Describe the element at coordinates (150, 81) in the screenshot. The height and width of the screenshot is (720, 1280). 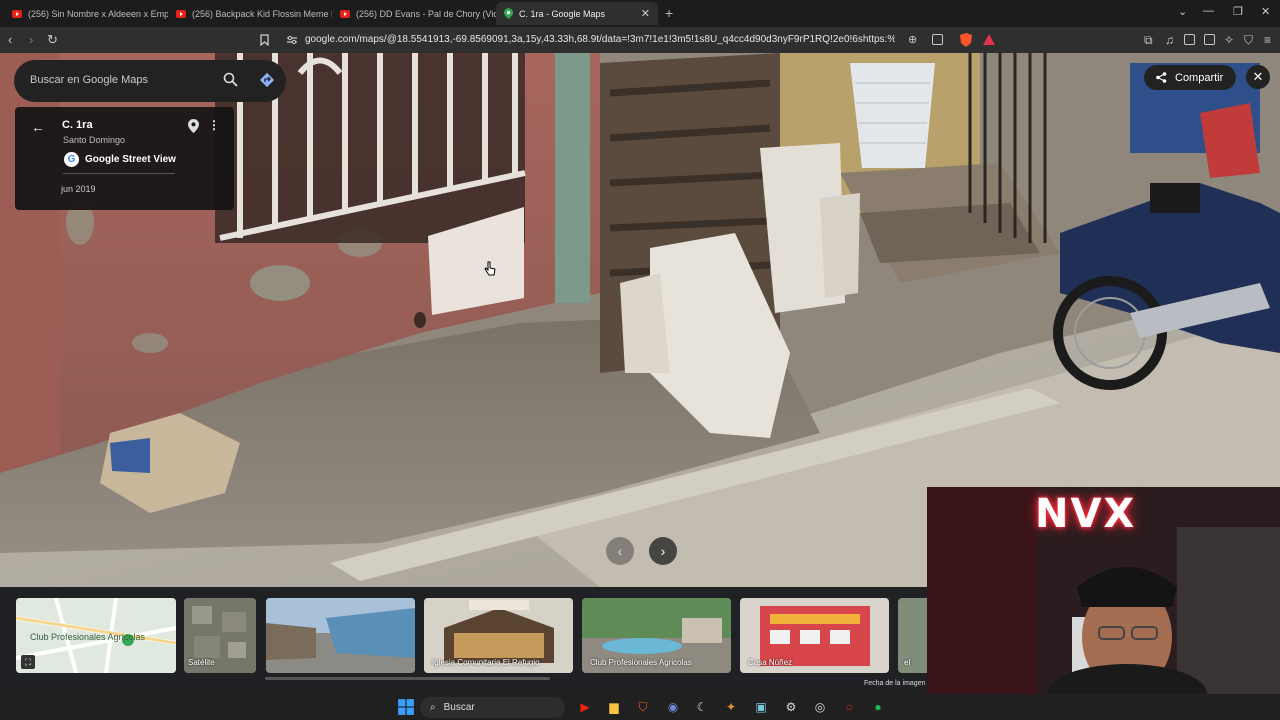
I see `maps-search-box: Buscar en Google Maps` at that location.